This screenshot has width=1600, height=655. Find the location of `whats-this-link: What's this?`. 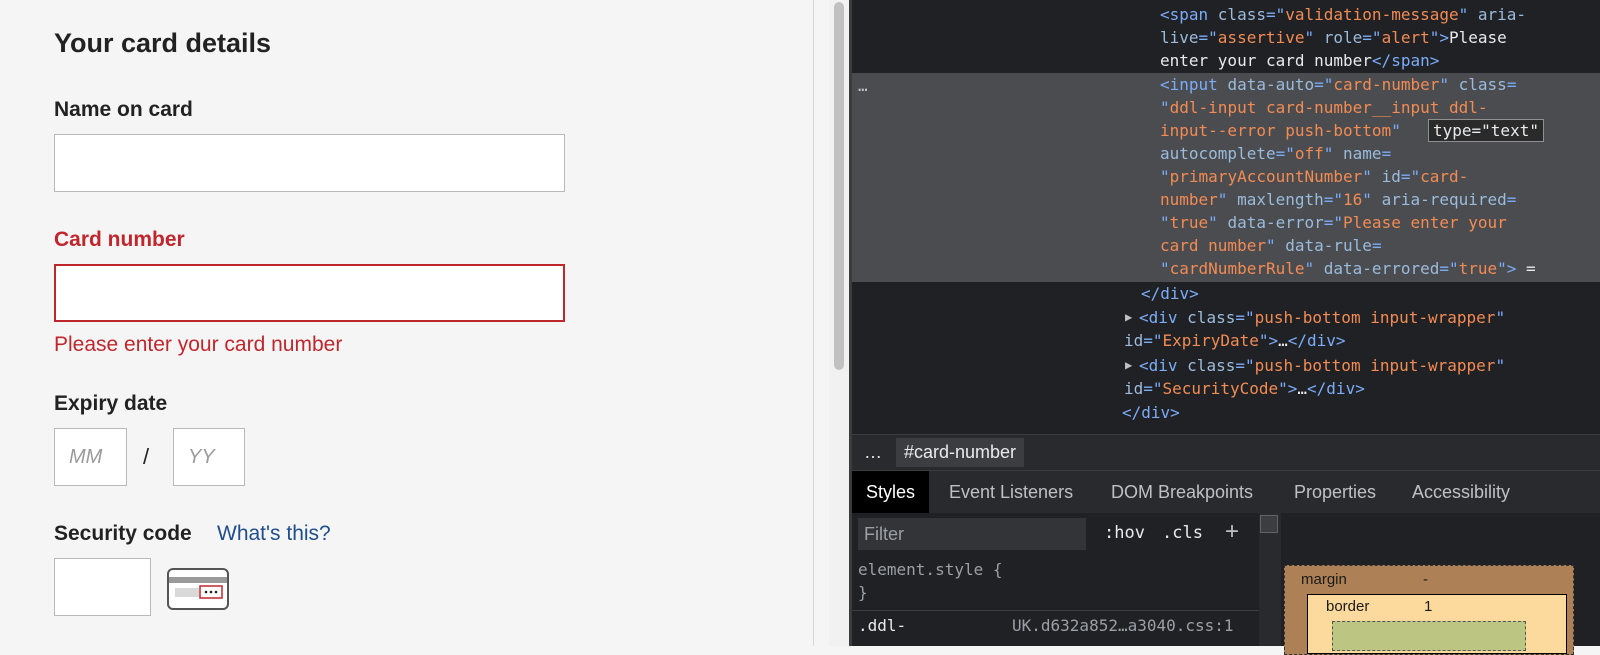

whats-this-link: What's this? is located at coordinates (274, 534).